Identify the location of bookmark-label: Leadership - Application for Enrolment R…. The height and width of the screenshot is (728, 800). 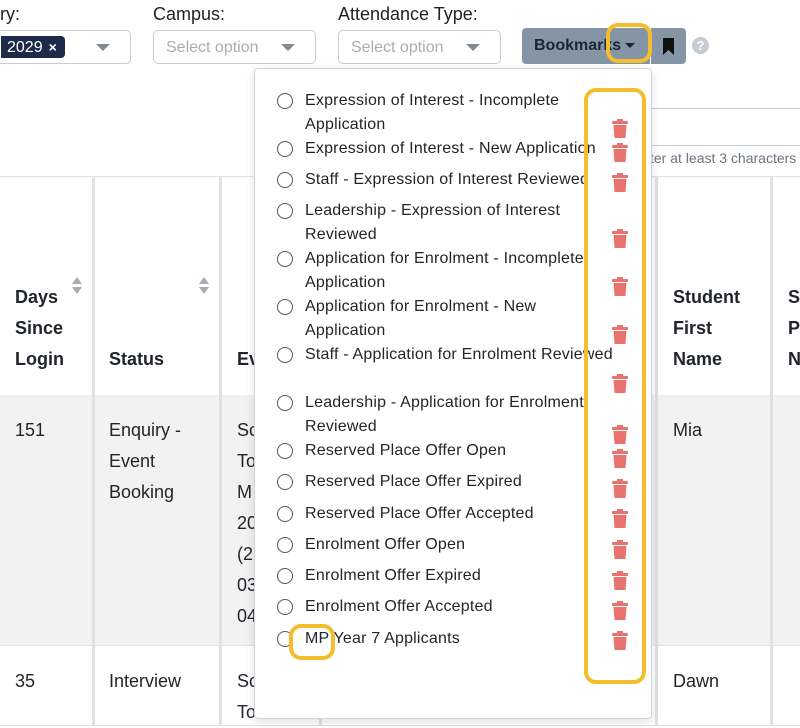
(444, 414).